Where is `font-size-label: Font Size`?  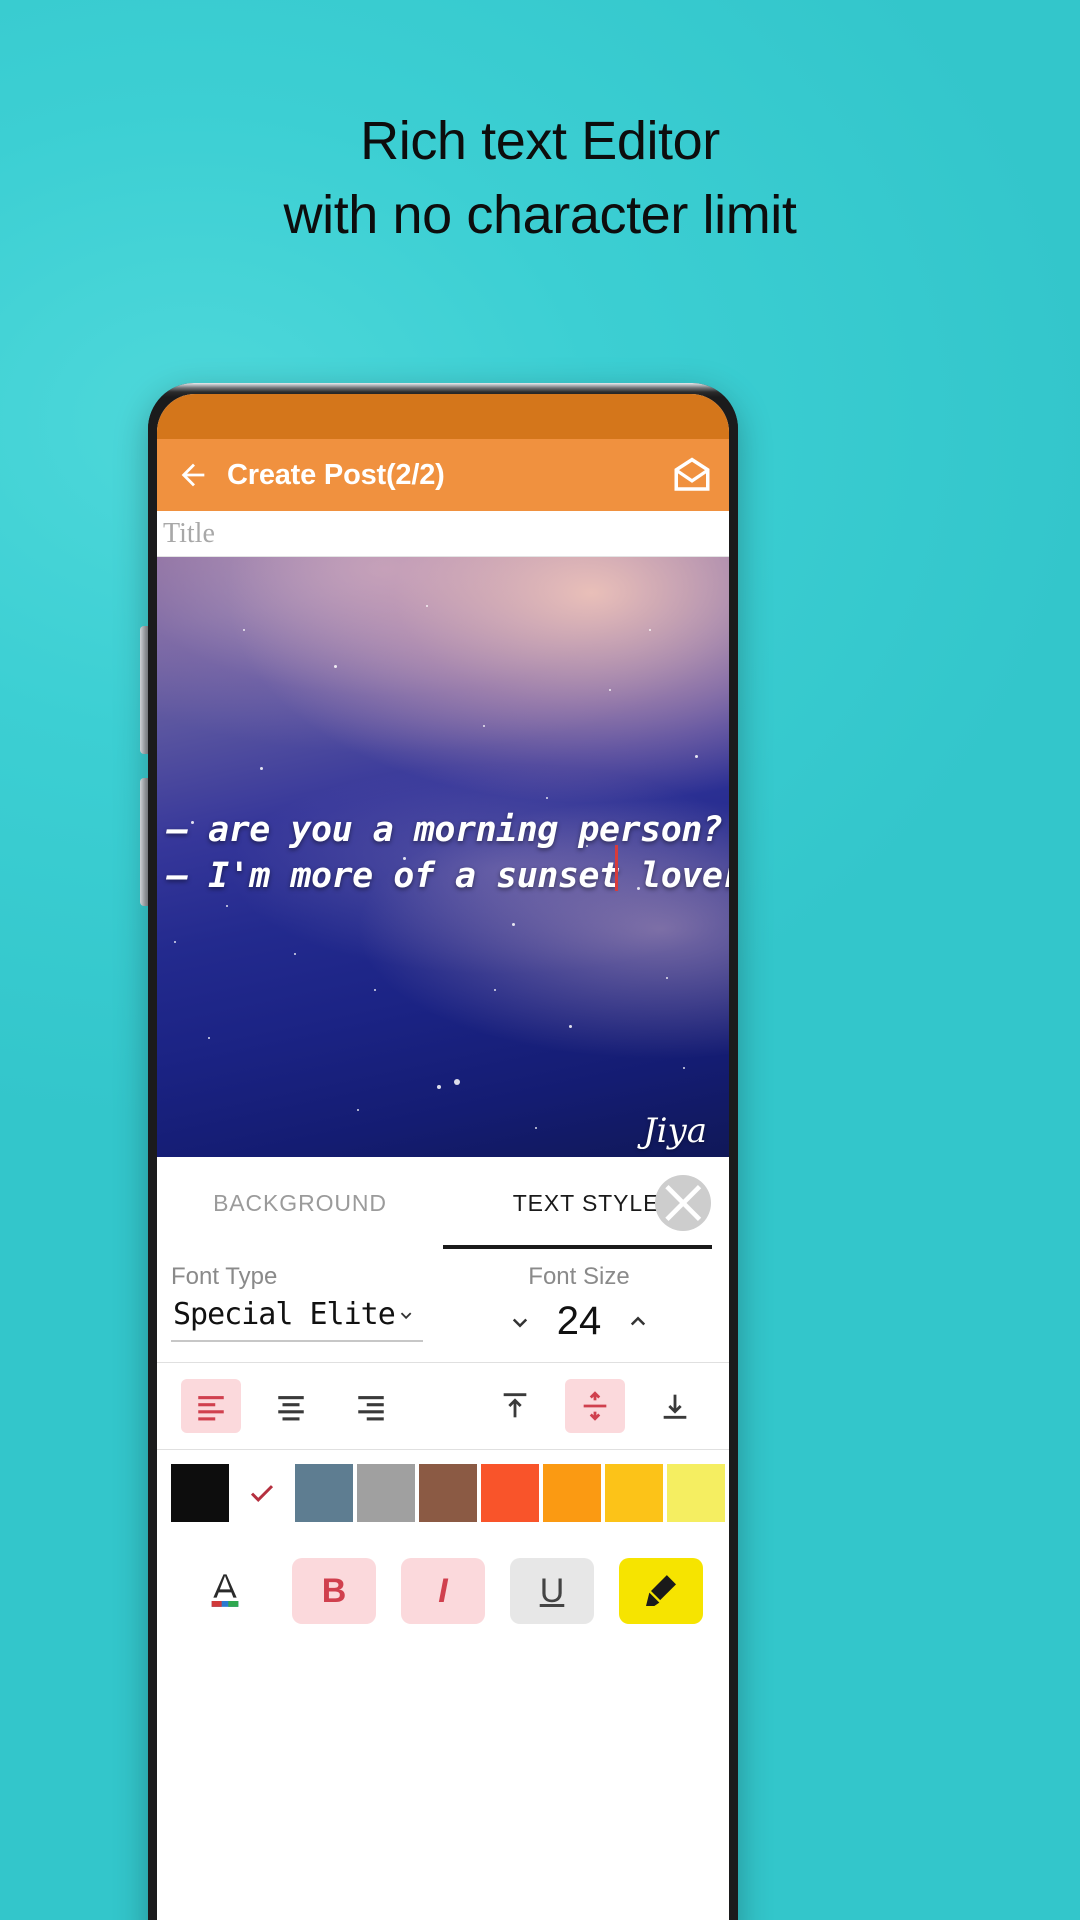
font-size-label: Font Size is located at coordinates (579, 1276).